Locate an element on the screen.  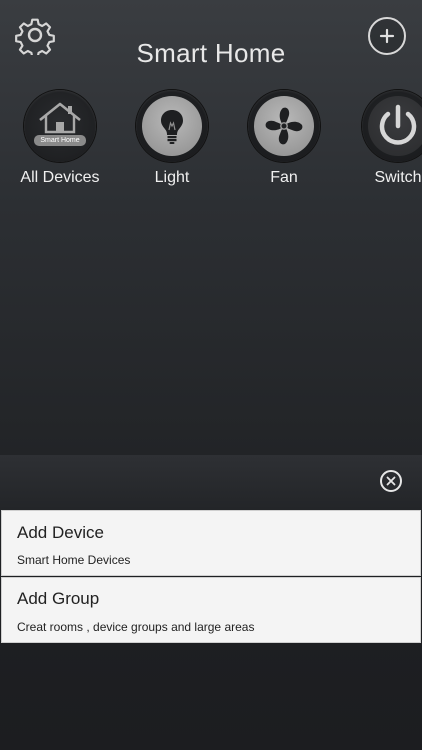
fan-disc is located at coordinates (284, 126).